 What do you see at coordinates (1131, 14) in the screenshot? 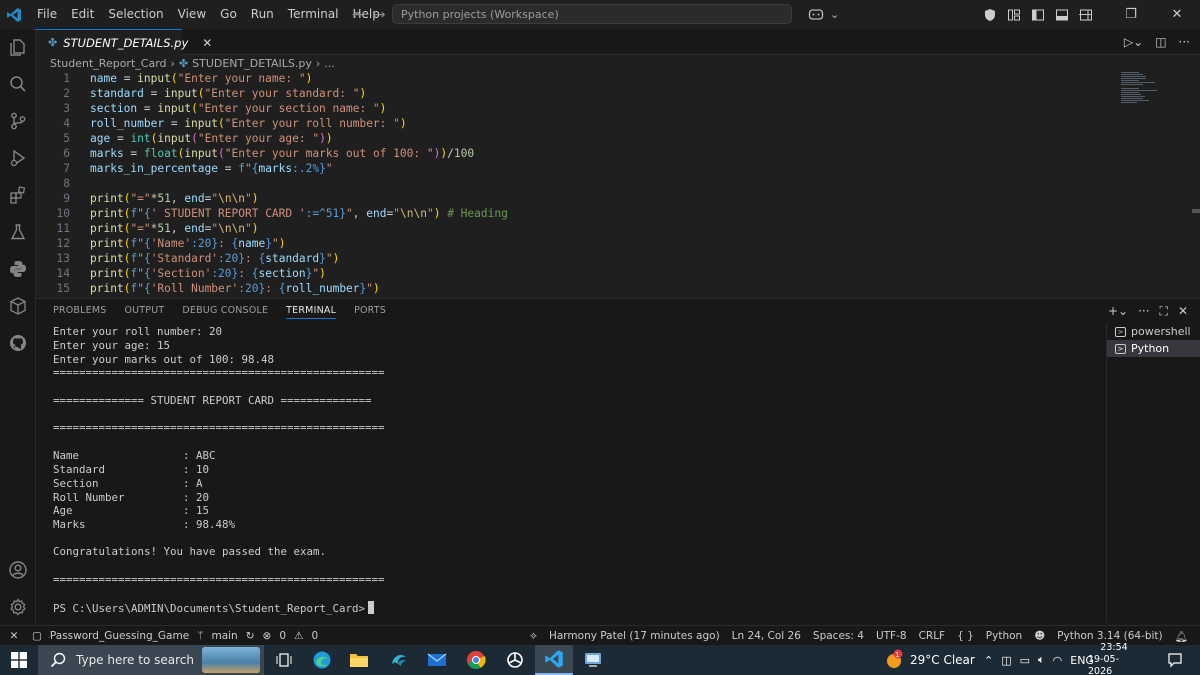
I see `restore-icon: ❐` at bounding box center [1131, 14].